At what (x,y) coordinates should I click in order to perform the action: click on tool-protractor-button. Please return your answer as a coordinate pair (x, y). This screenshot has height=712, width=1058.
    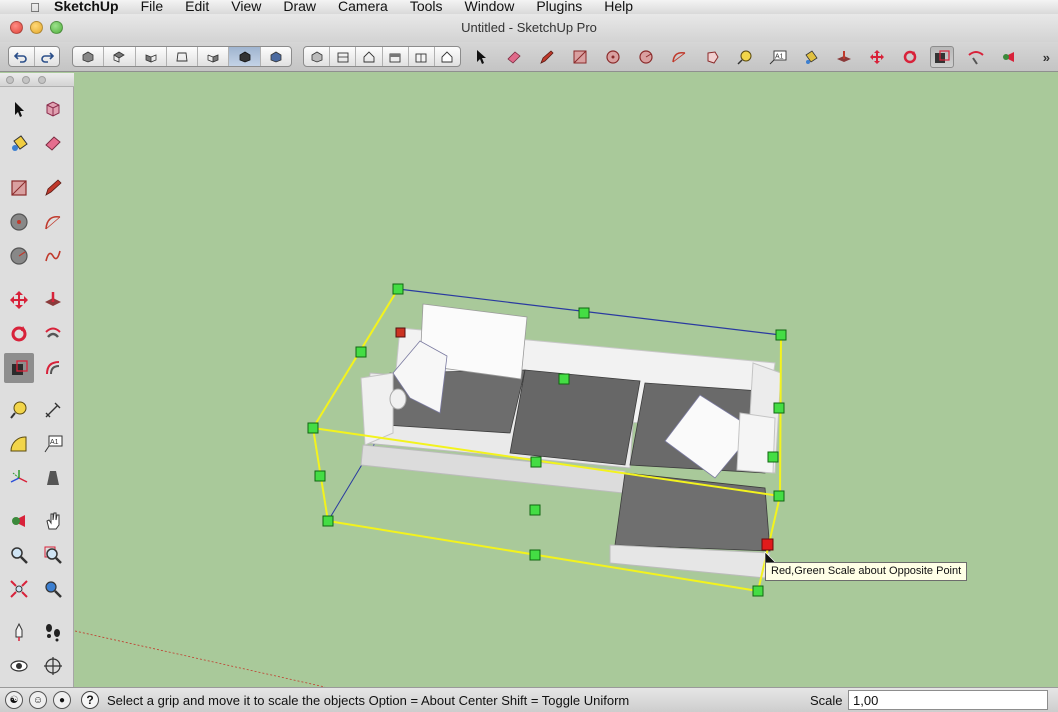
    Looking at the image, I should click on (19, 444).